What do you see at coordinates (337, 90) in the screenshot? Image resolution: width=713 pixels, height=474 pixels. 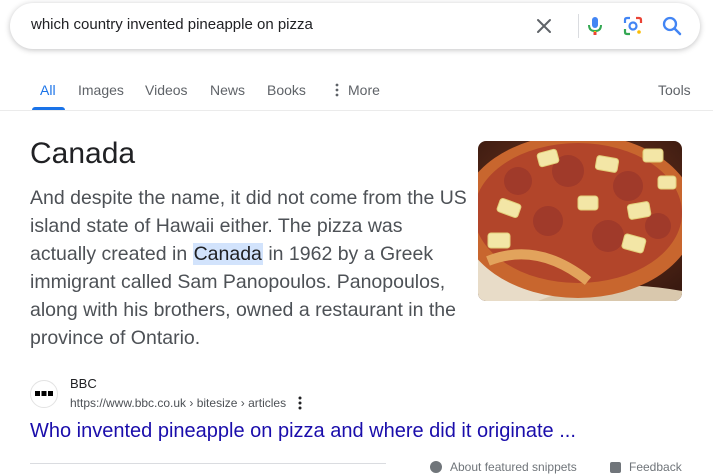 I see `more-vertical-icon` at bounding box center [337, 90].